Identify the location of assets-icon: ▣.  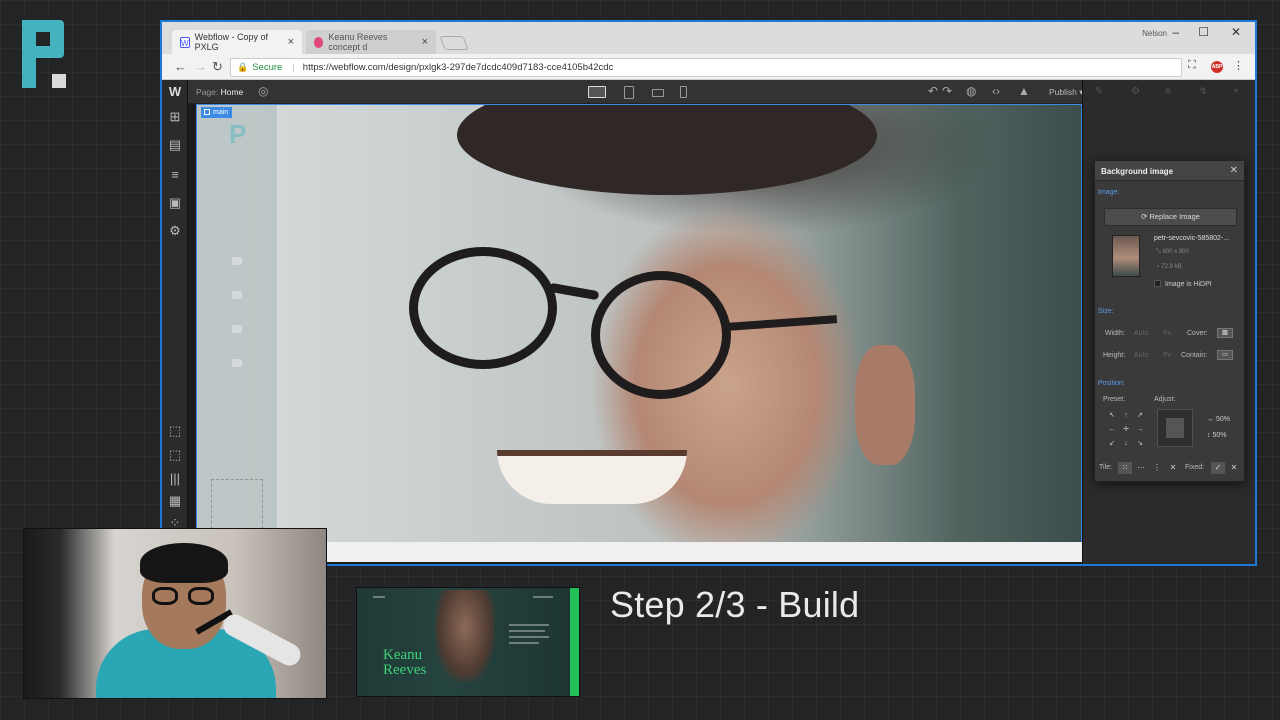
(175, 203).